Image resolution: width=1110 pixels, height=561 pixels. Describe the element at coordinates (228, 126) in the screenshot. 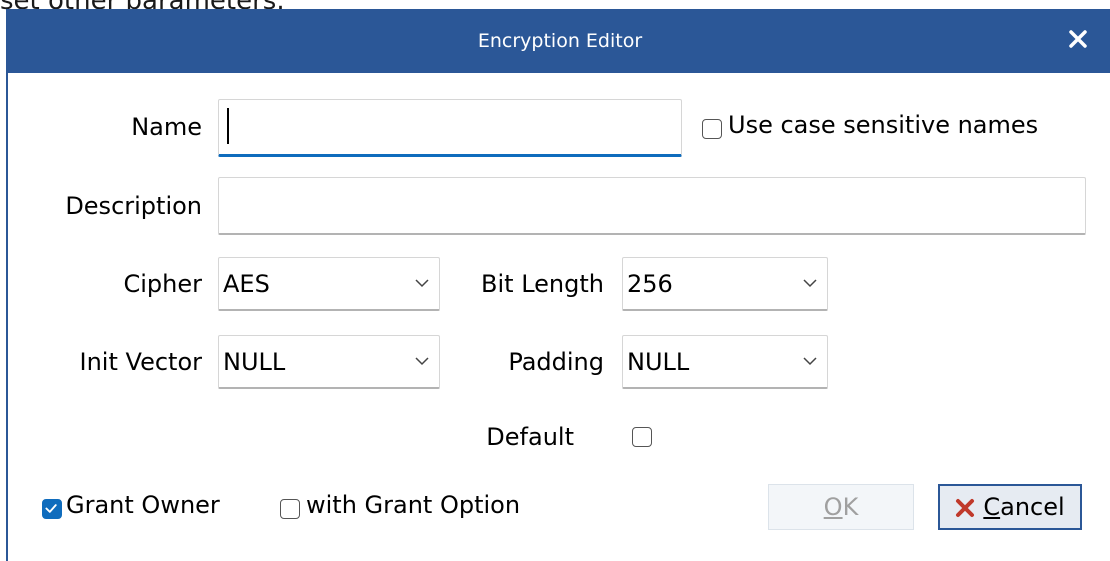

I see `text-caret` at that location.